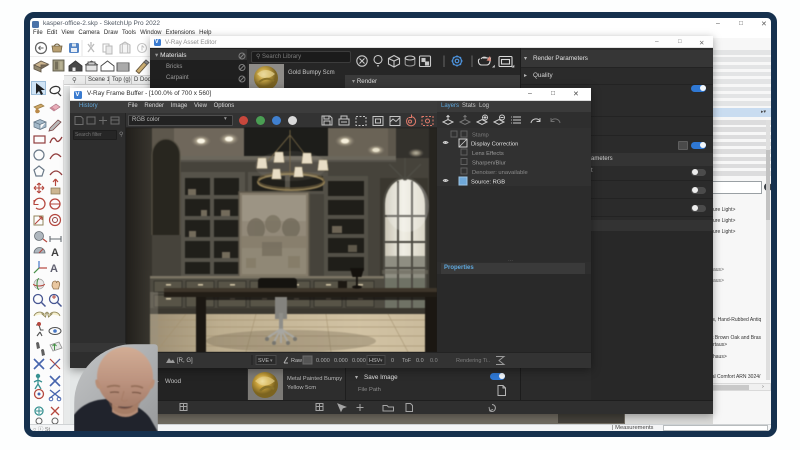 The height and width of the screenshot is (450, 800). Describe the element at coordinates (407, 361) in the screenshot. I see `svg-text: ToF` at that location.